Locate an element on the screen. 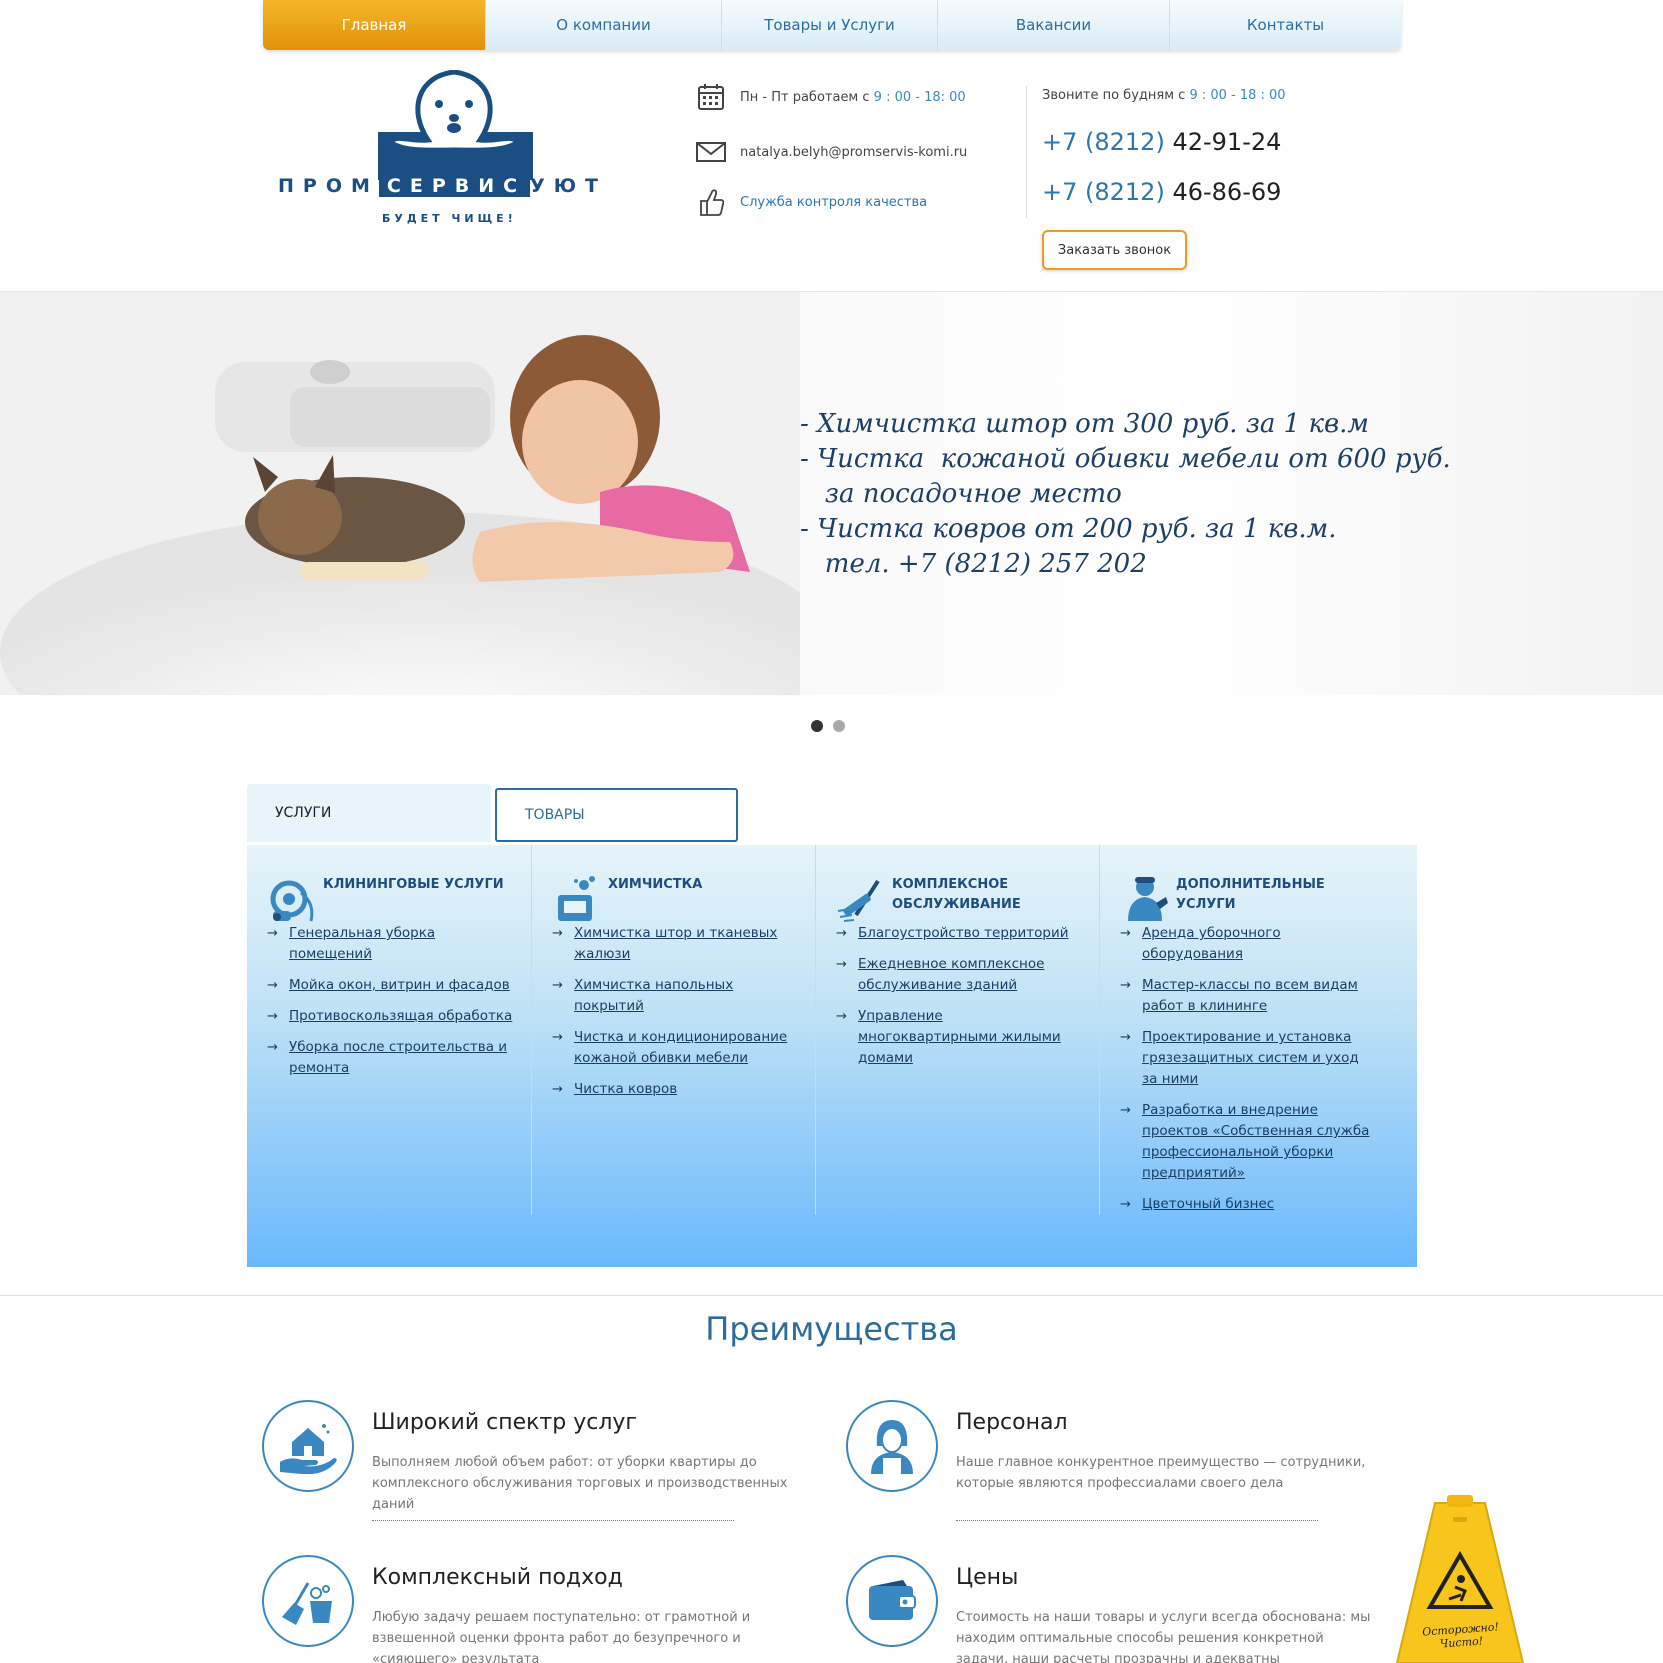  phone-2-number: 46-86-69 is located at coordinates (1227, 192).